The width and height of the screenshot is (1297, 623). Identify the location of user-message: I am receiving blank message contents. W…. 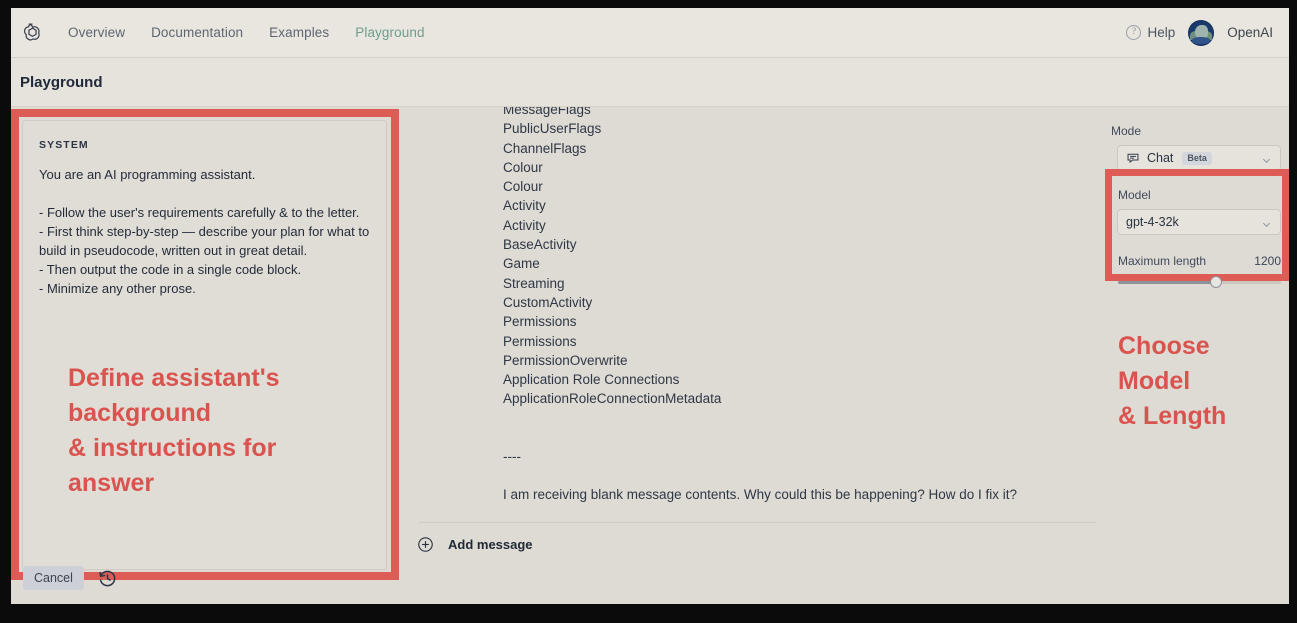
(760, 494).